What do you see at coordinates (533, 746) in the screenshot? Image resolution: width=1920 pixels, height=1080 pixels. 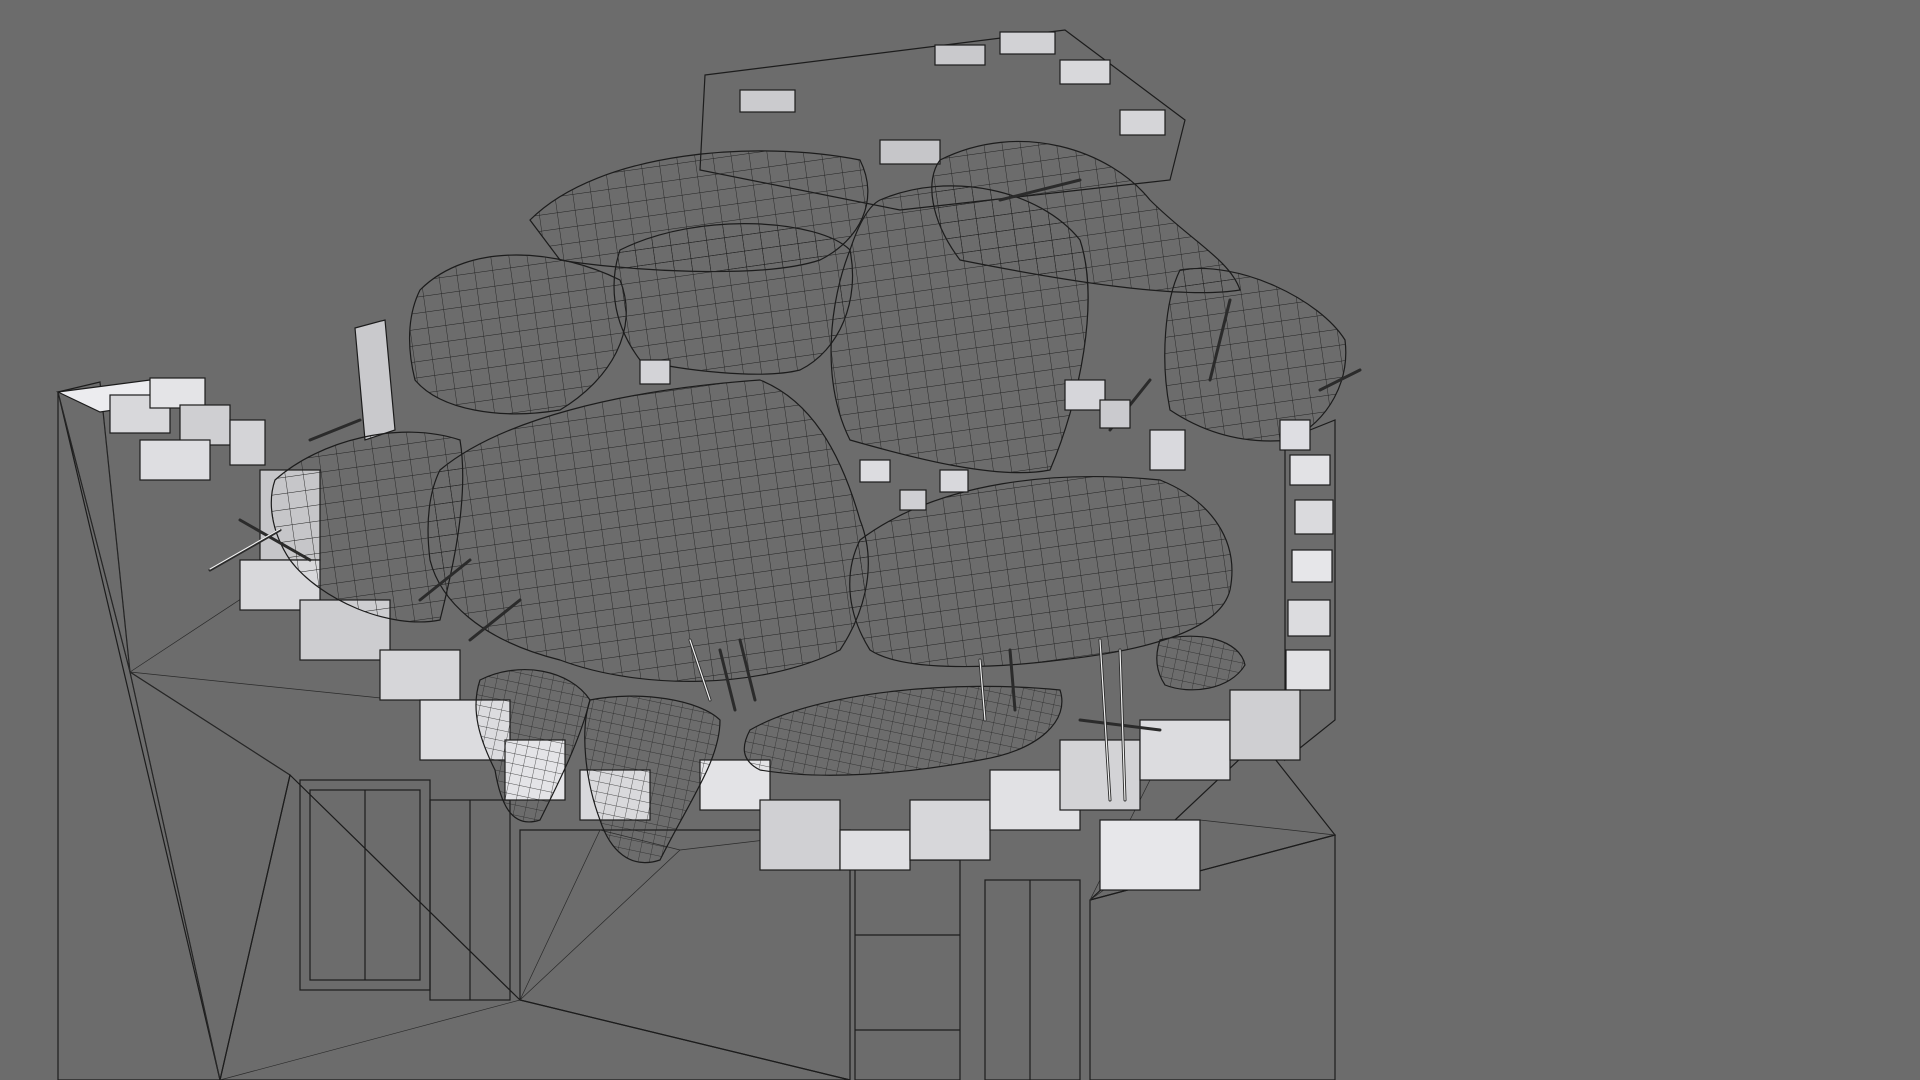 I see `drape-left` at bounding box center [533, 746].